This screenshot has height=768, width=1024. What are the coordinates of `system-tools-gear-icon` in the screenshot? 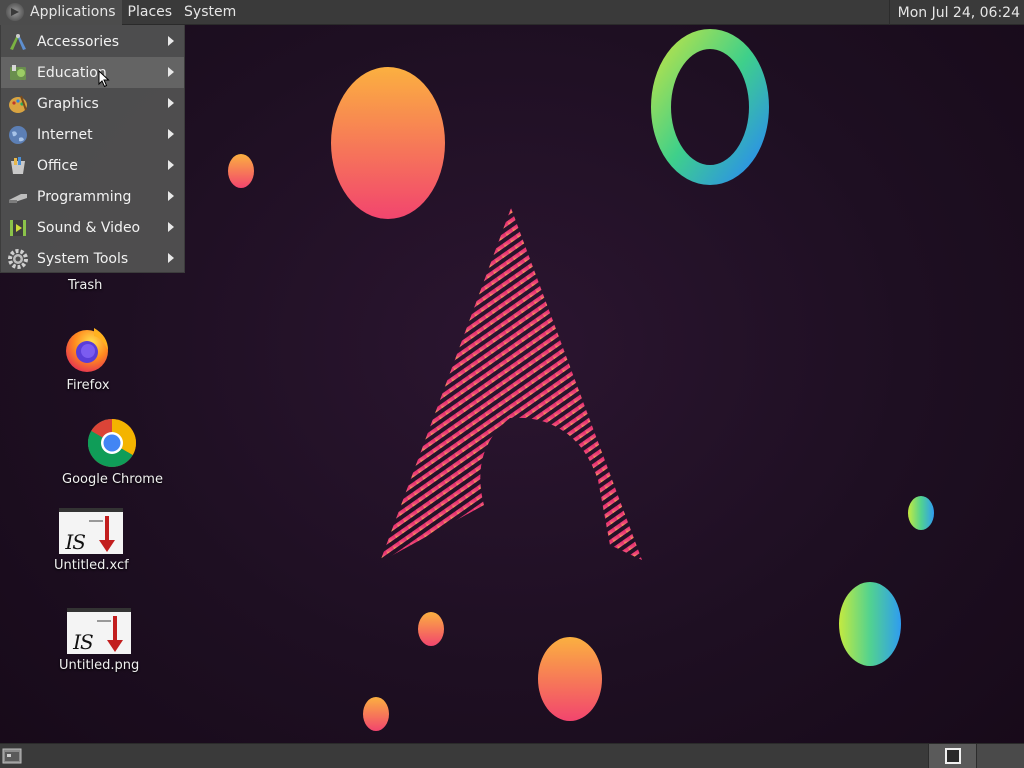 It's located at (18, 259).